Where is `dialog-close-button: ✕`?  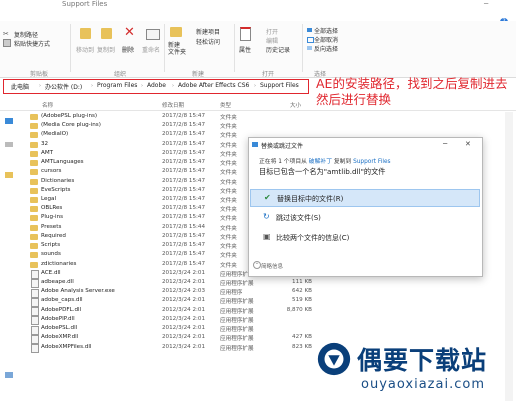 dialog-close-button: ✕ is located at coordinates (468, 144).